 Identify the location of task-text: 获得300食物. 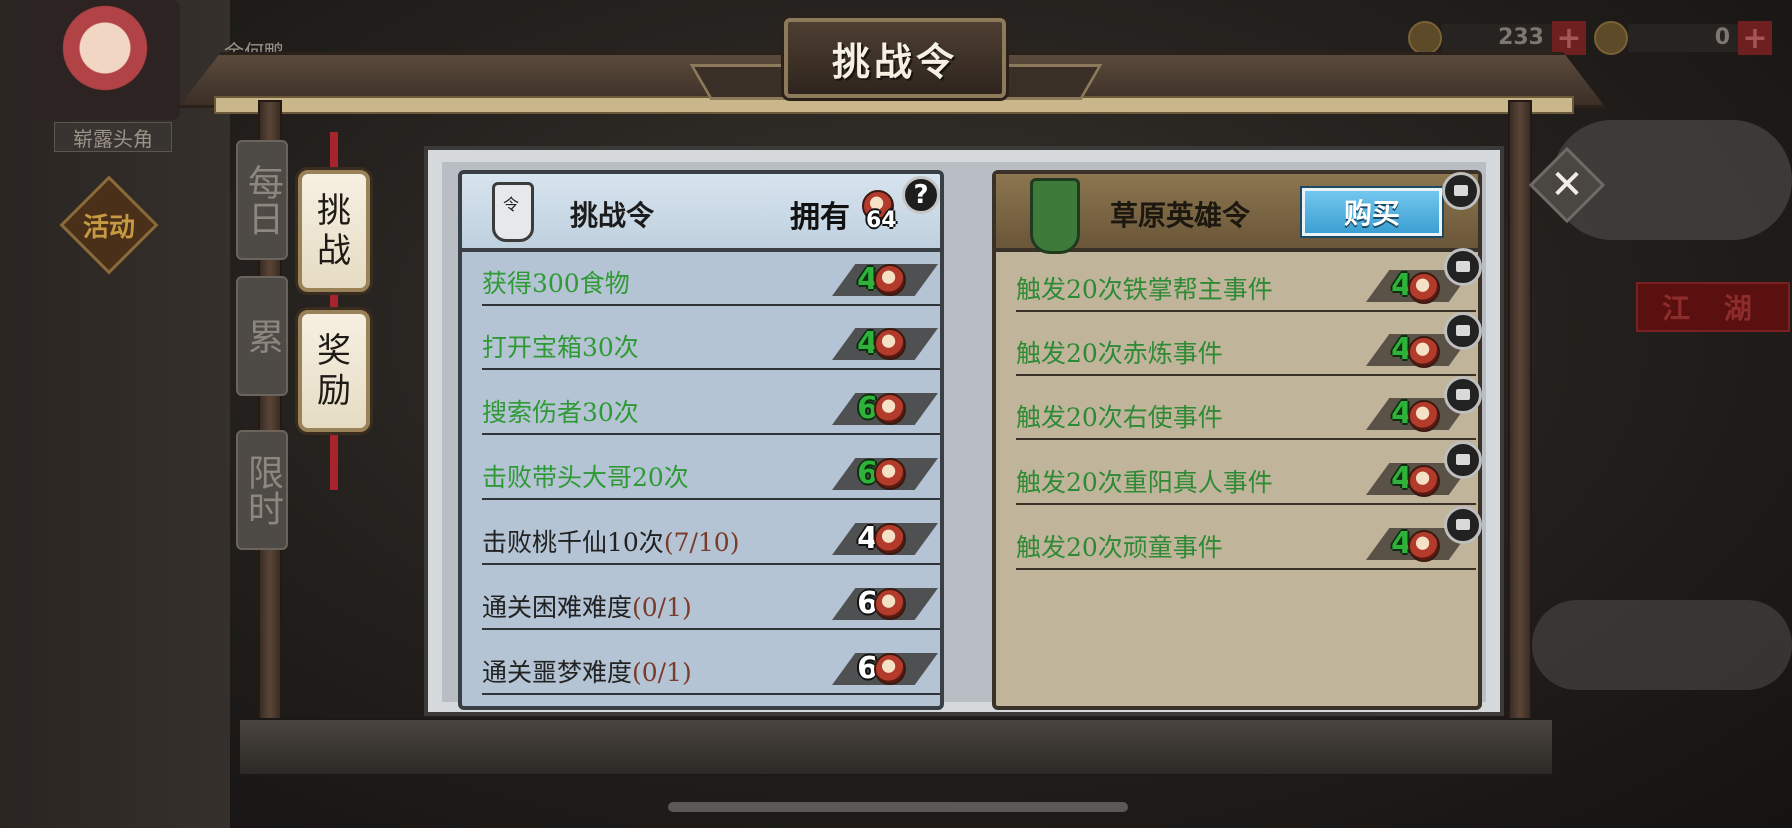
(556, 283).